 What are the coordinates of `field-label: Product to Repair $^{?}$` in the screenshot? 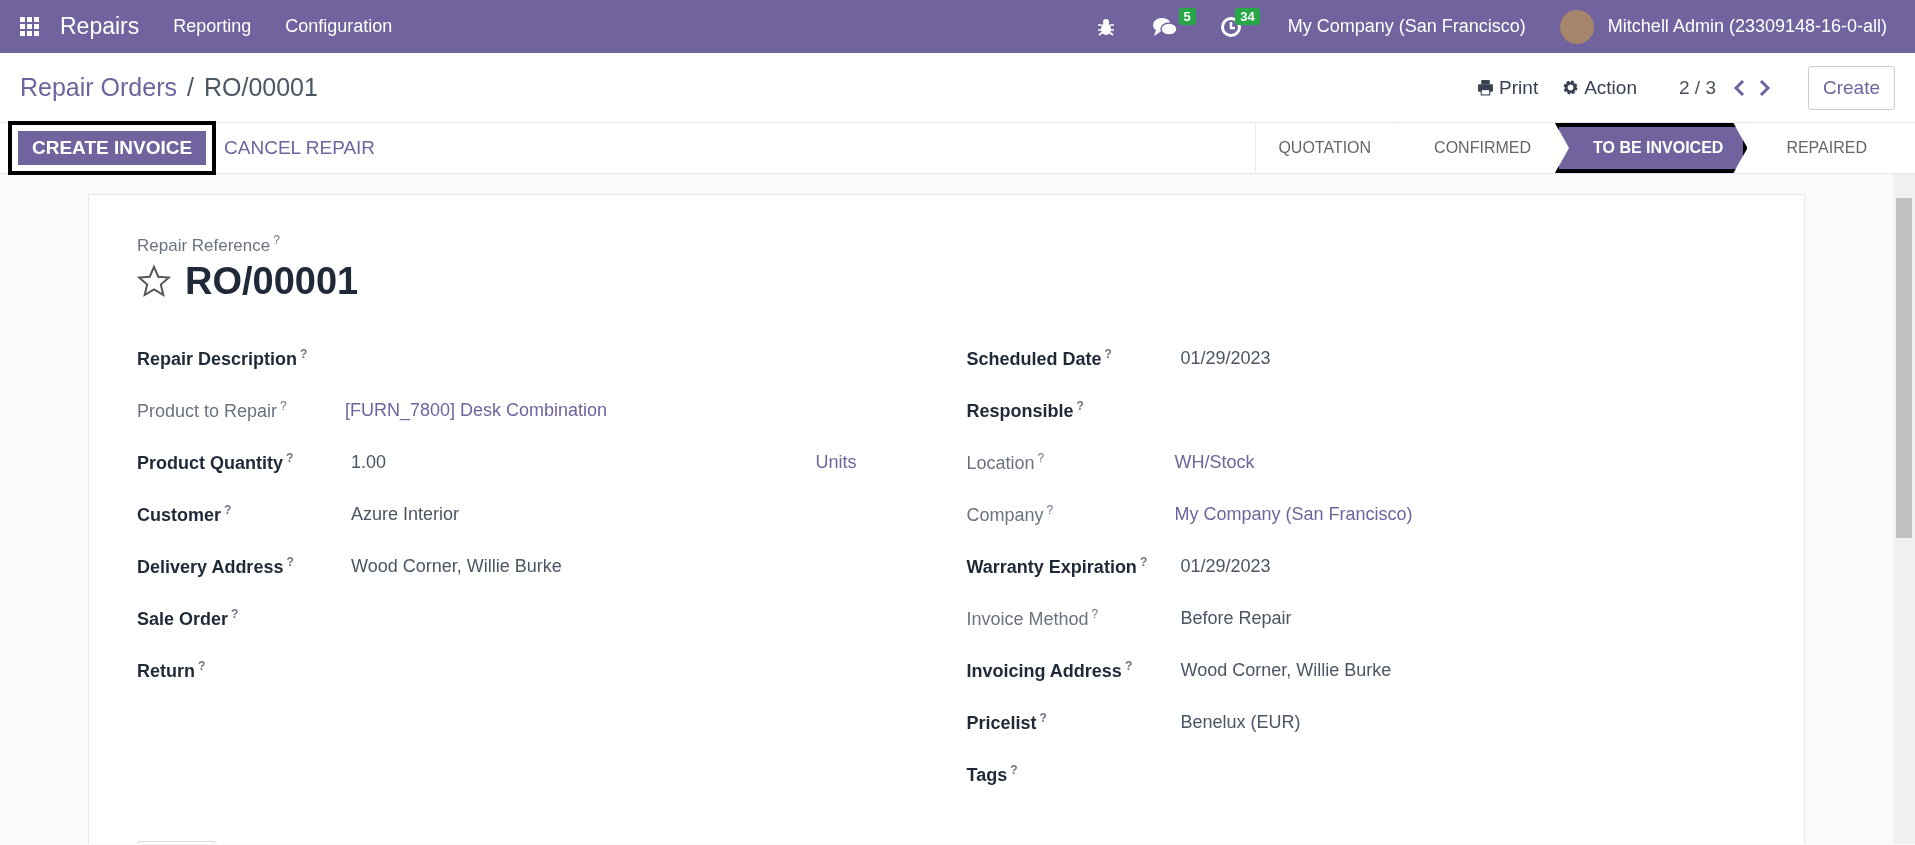 It's located at (212, 411).